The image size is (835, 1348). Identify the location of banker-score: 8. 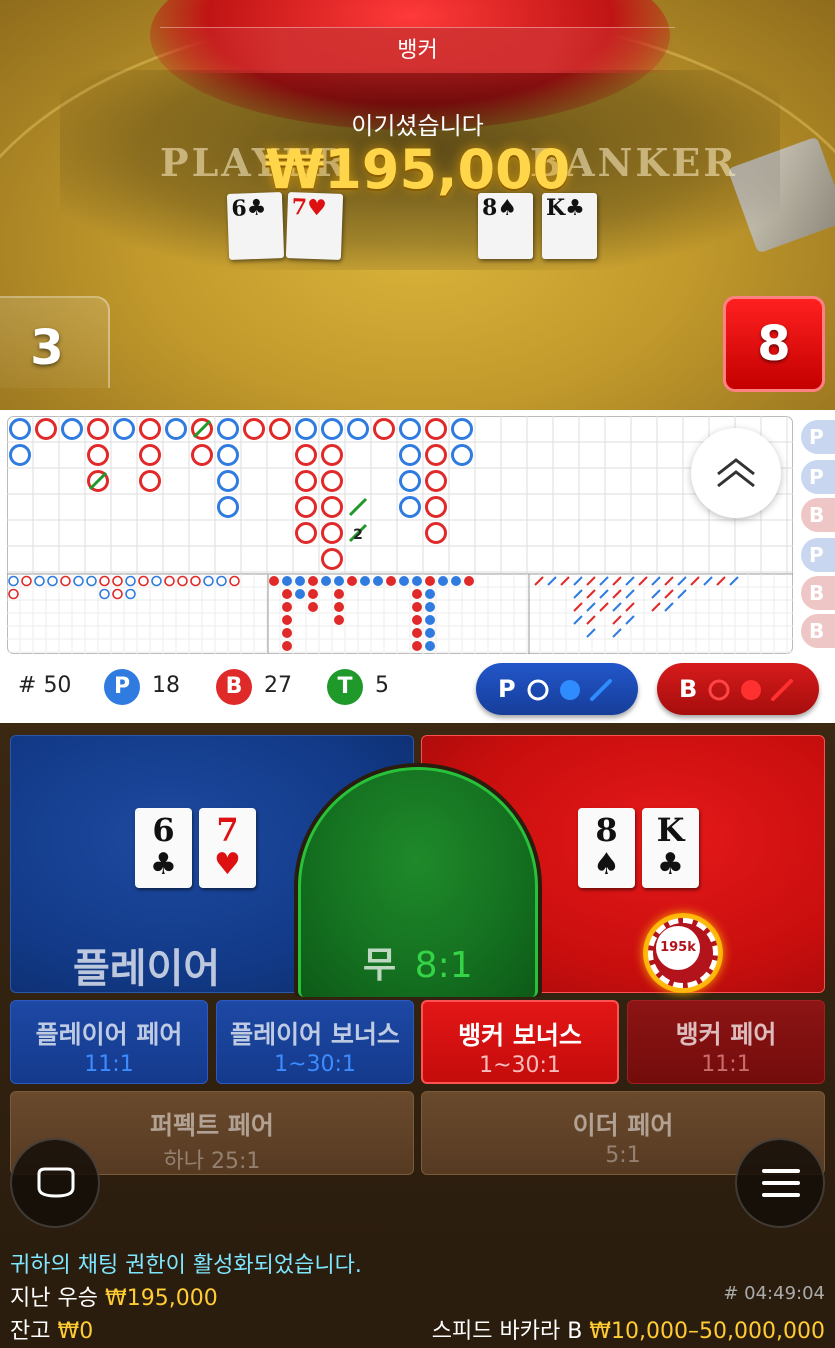
(774, 344).